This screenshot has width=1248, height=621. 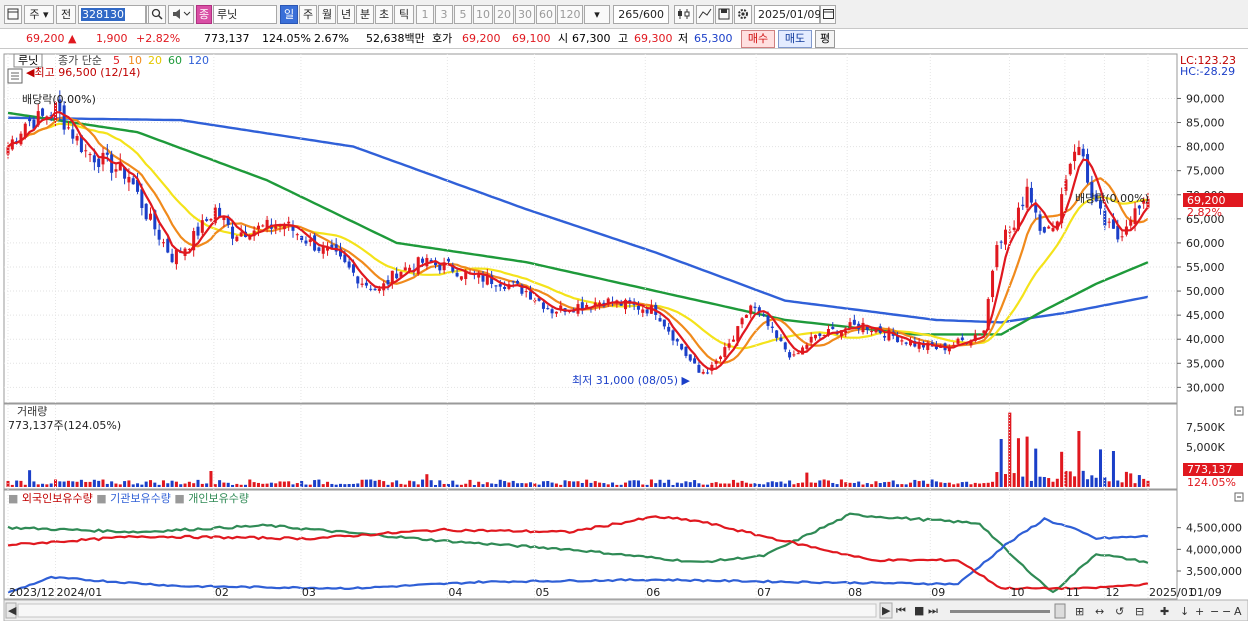 I want to click on interval-20: 20, so click(x=504, y=14).